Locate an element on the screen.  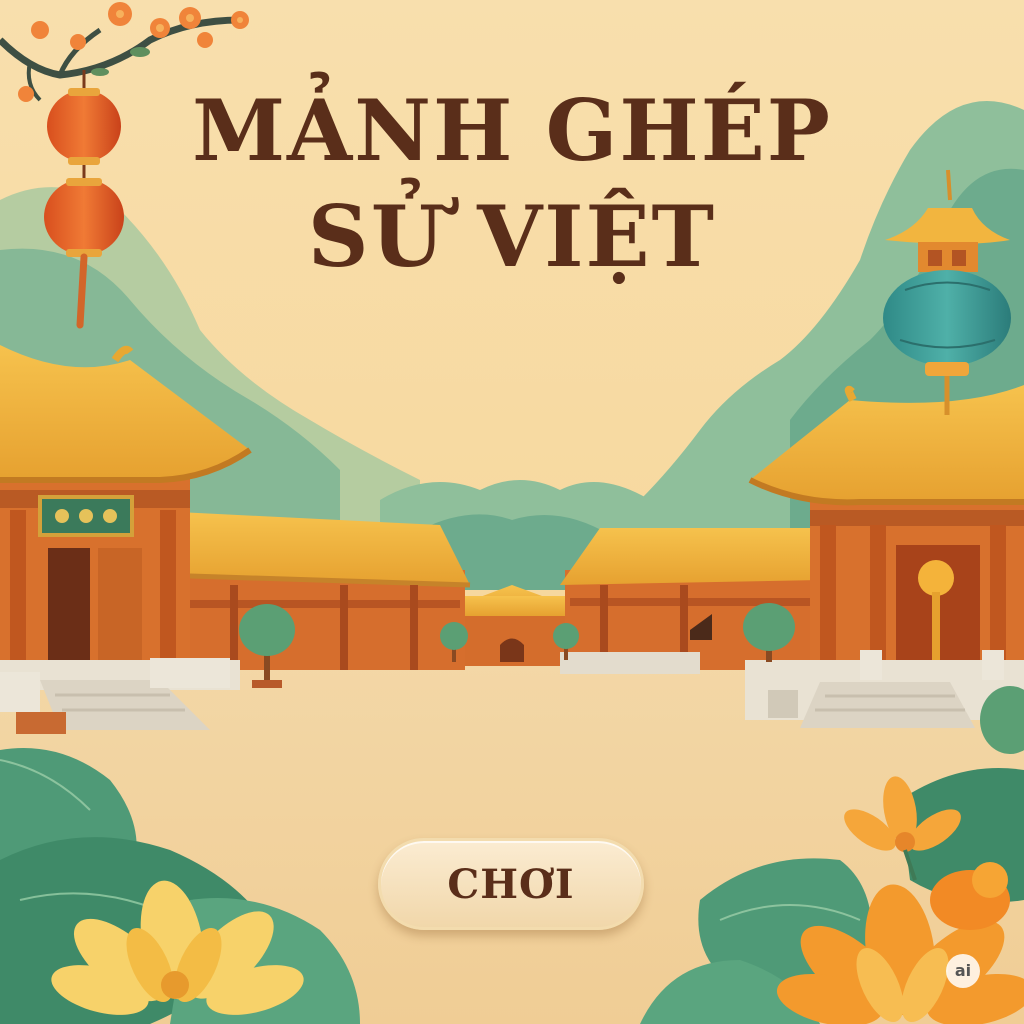
left-hall-building is located at coordinates (315, 591).